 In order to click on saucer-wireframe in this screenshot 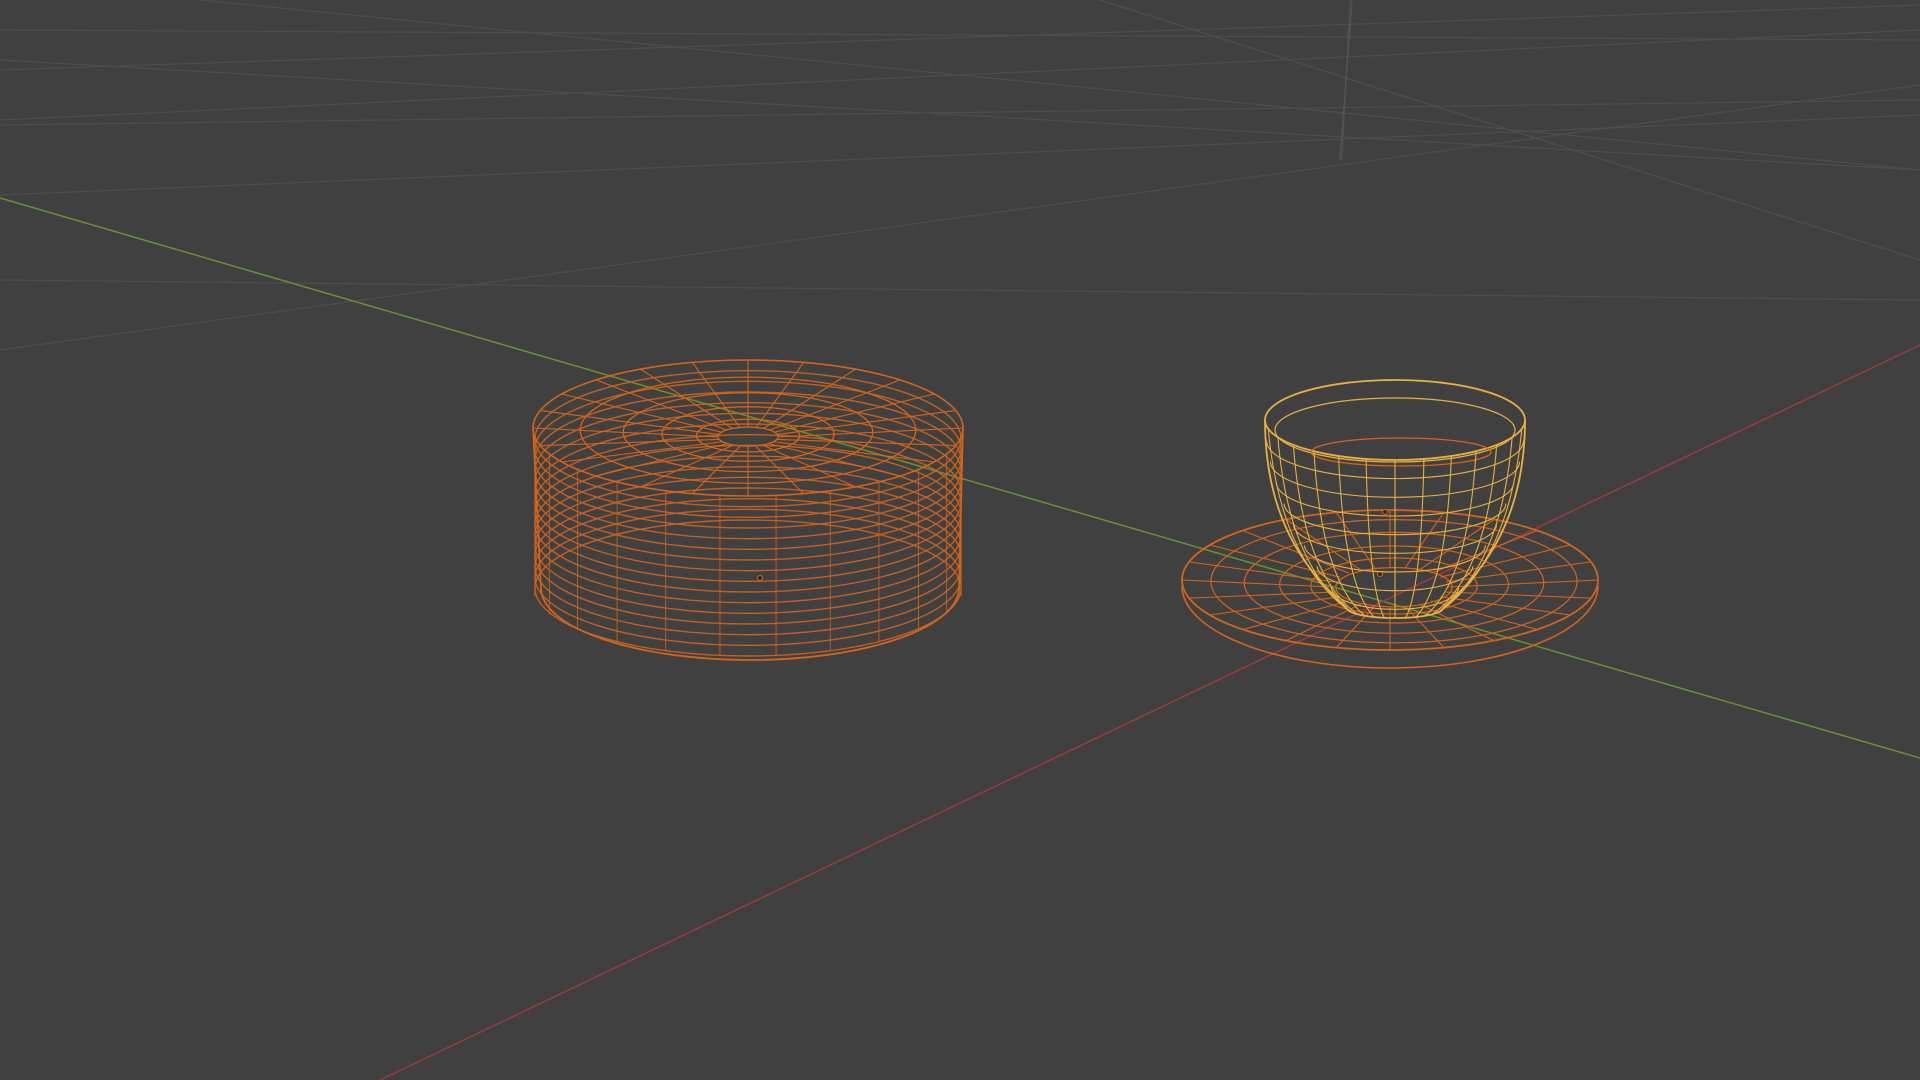, I will do `click(1390, 589)`.